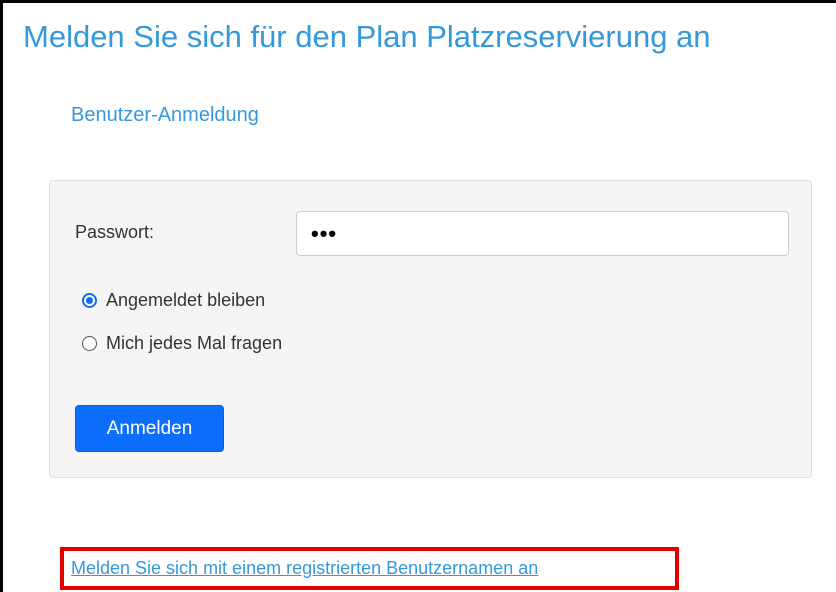 This screenshot has width=836, height=592. Describe the element at coordinates (115, 232) in the screenshot. I see `password-label: Passwort:` at that location.